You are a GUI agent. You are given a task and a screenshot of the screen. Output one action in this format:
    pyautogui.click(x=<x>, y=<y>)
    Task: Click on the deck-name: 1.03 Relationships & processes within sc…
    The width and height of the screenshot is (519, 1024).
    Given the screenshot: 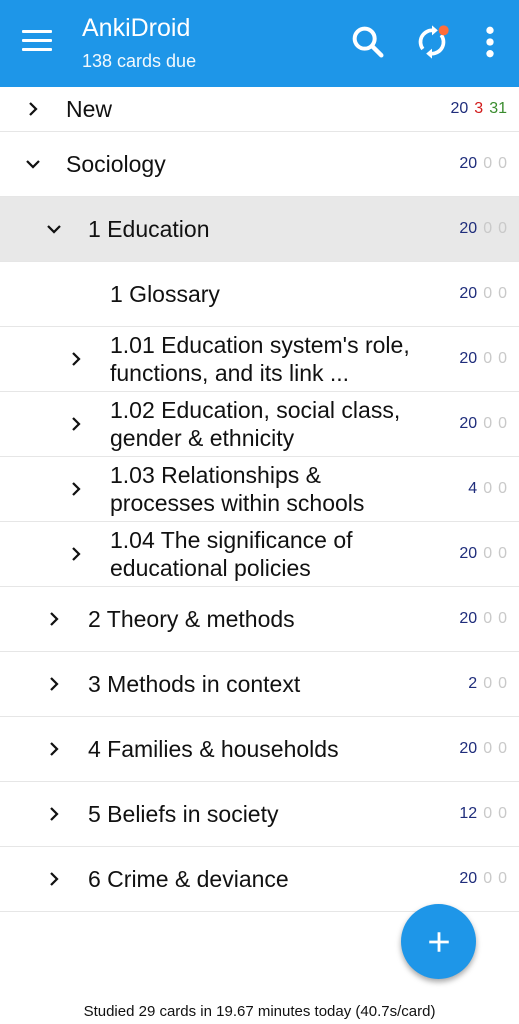 What is the action you would take?
    pyautogui.click(x=237, y=489)
    